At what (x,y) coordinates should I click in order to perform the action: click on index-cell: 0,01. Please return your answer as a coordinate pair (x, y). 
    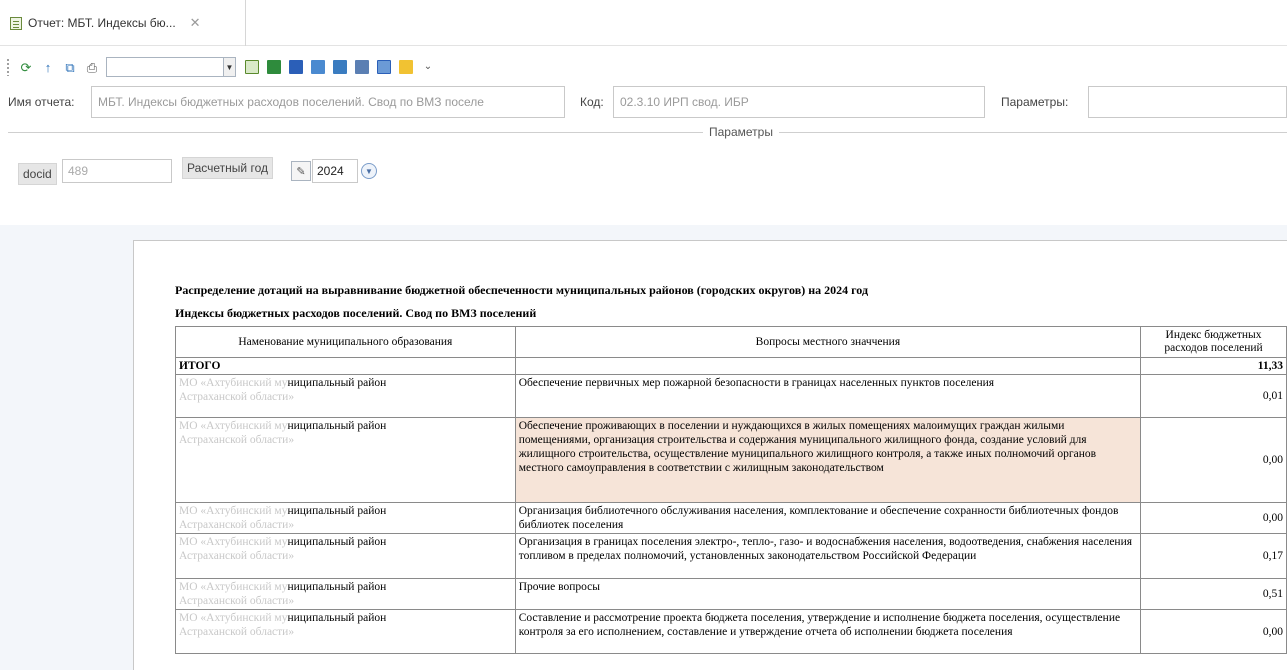
    Looking at the image, I should click on (1213, 396).